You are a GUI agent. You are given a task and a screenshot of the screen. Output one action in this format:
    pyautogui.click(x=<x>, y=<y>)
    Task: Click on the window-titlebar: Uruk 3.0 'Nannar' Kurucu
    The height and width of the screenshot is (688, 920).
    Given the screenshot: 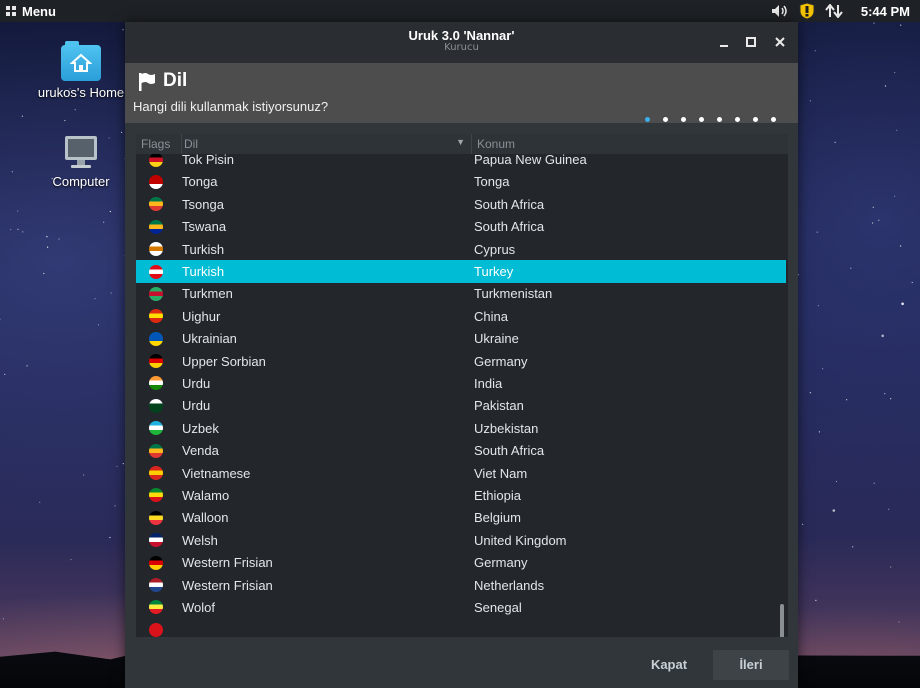 What is the action you would take?
    pyautogui.click(x=461, y=42)
    